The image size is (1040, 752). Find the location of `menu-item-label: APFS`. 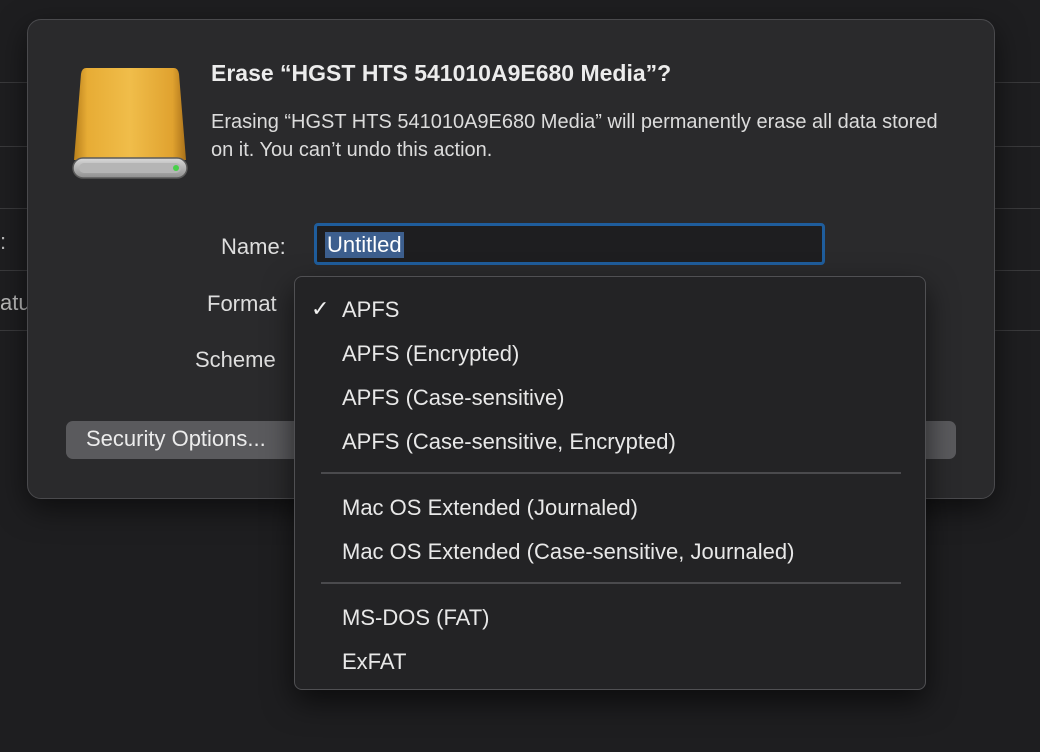

menu-item-label: APFS is located at coordinates (371, 309).